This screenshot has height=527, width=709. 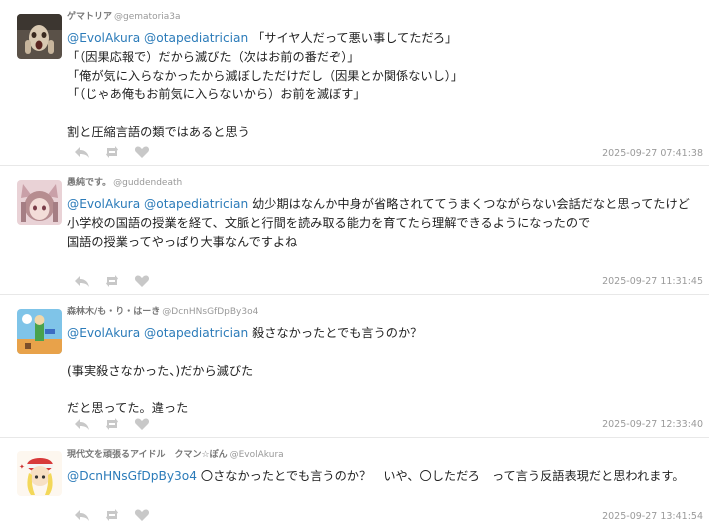 I want to click on user-name: 愚純です。, so click(x=89, y=183).